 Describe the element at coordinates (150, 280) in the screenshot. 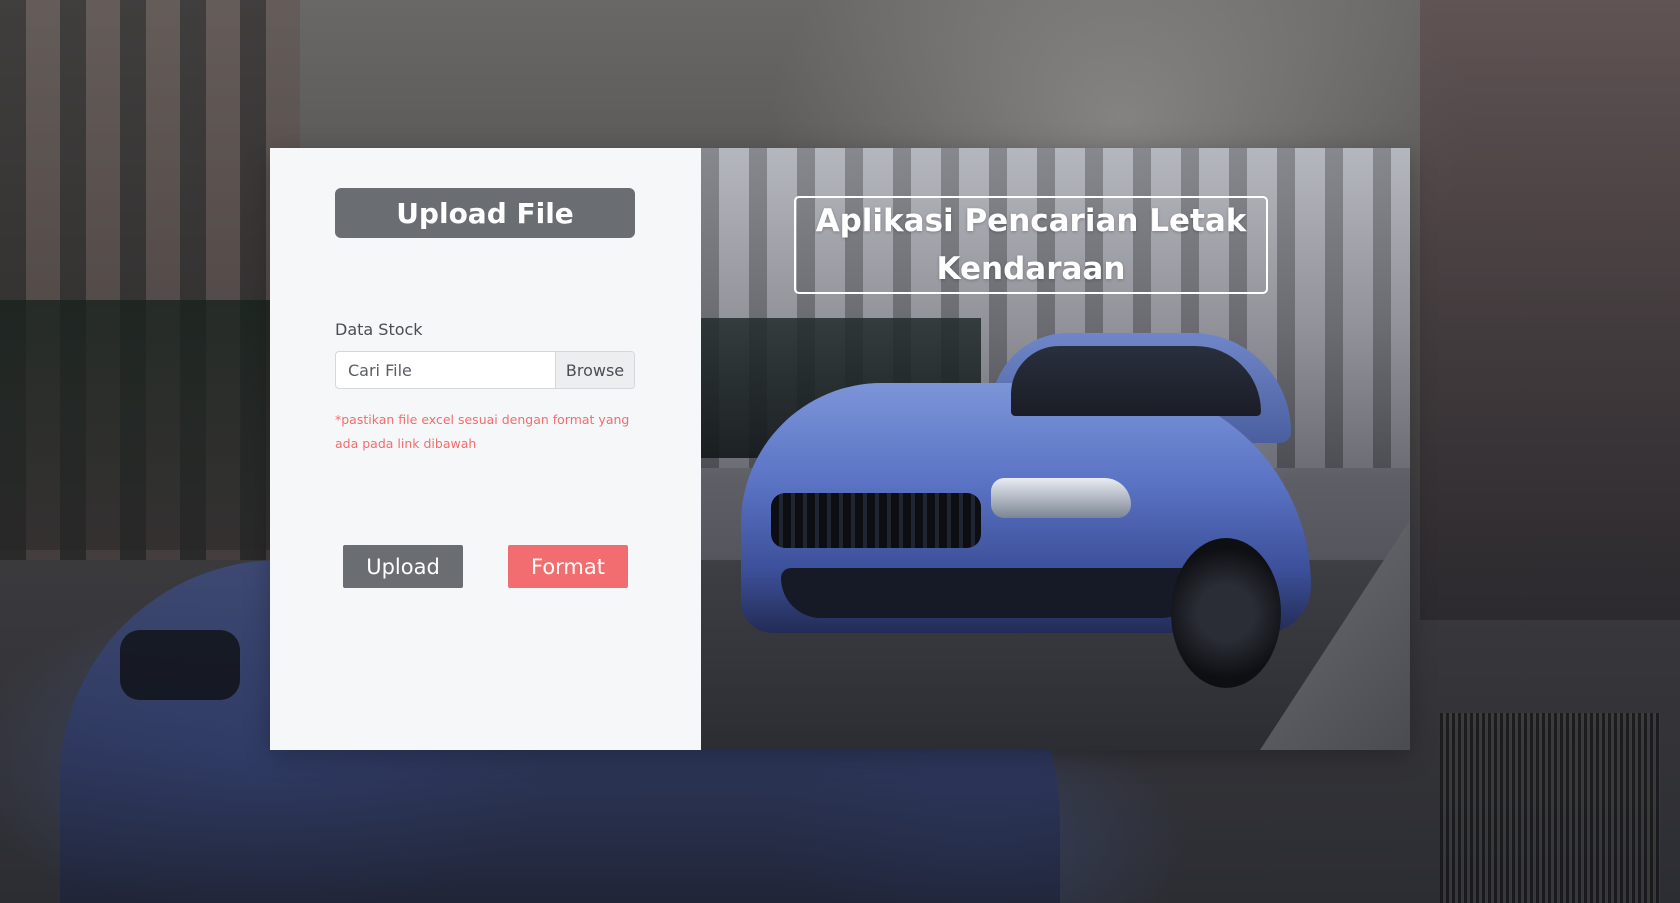

I see `background-building-left` at that location.